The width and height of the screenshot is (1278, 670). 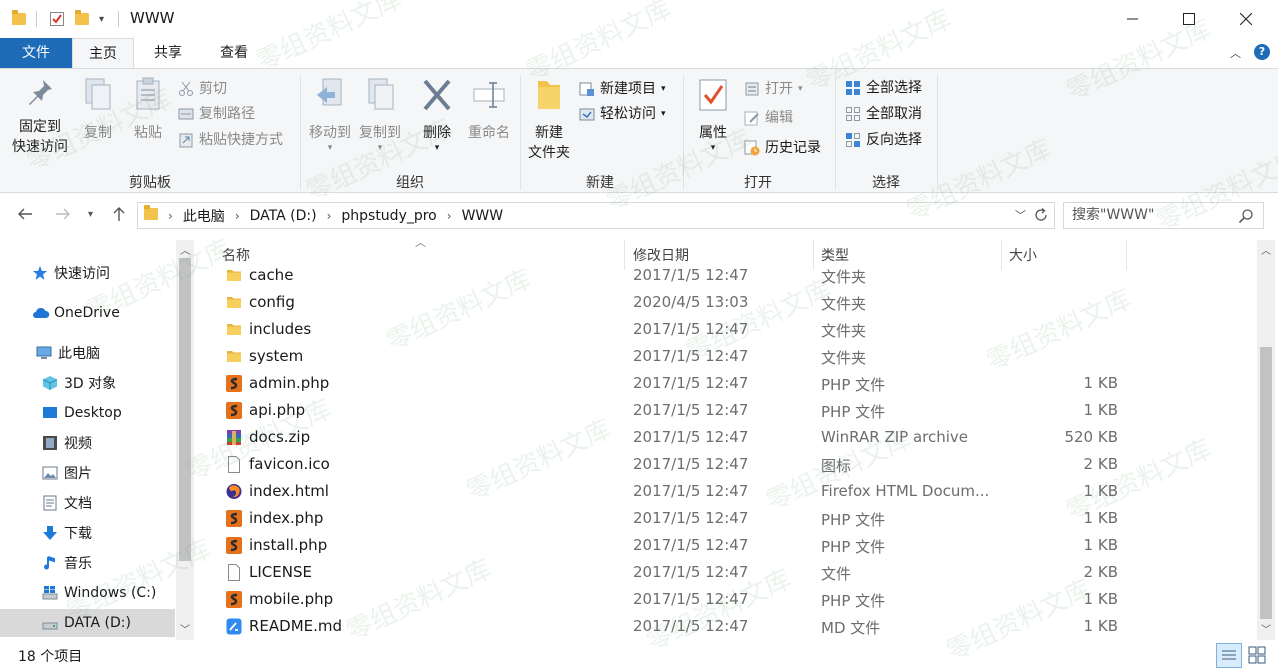 I want to click on breadcrumb-phpstudy-pro: phpstudy_pro, so click(x=388, y=216).